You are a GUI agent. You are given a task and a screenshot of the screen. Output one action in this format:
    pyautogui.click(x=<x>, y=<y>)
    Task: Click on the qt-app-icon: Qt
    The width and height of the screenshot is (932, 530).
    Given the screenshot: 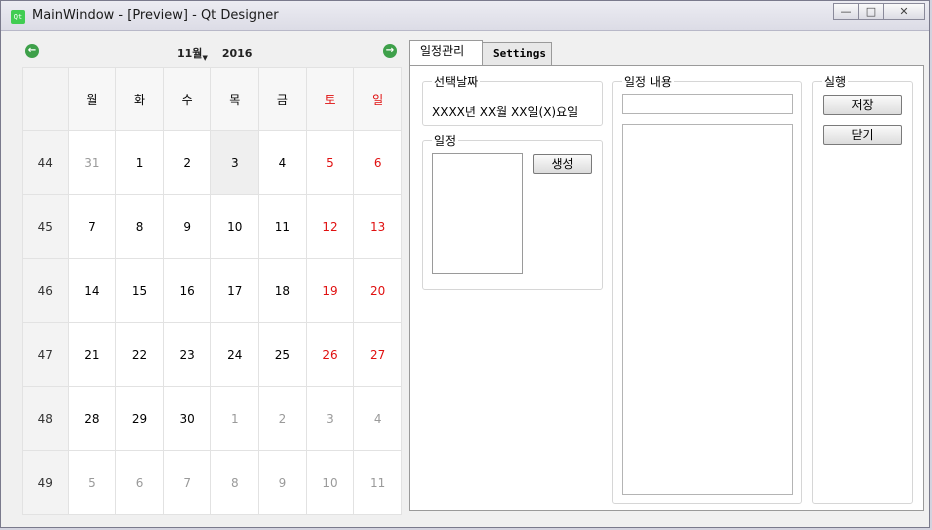 What is the action you would take?
    pyautogui.click(x=18, y=17)
    